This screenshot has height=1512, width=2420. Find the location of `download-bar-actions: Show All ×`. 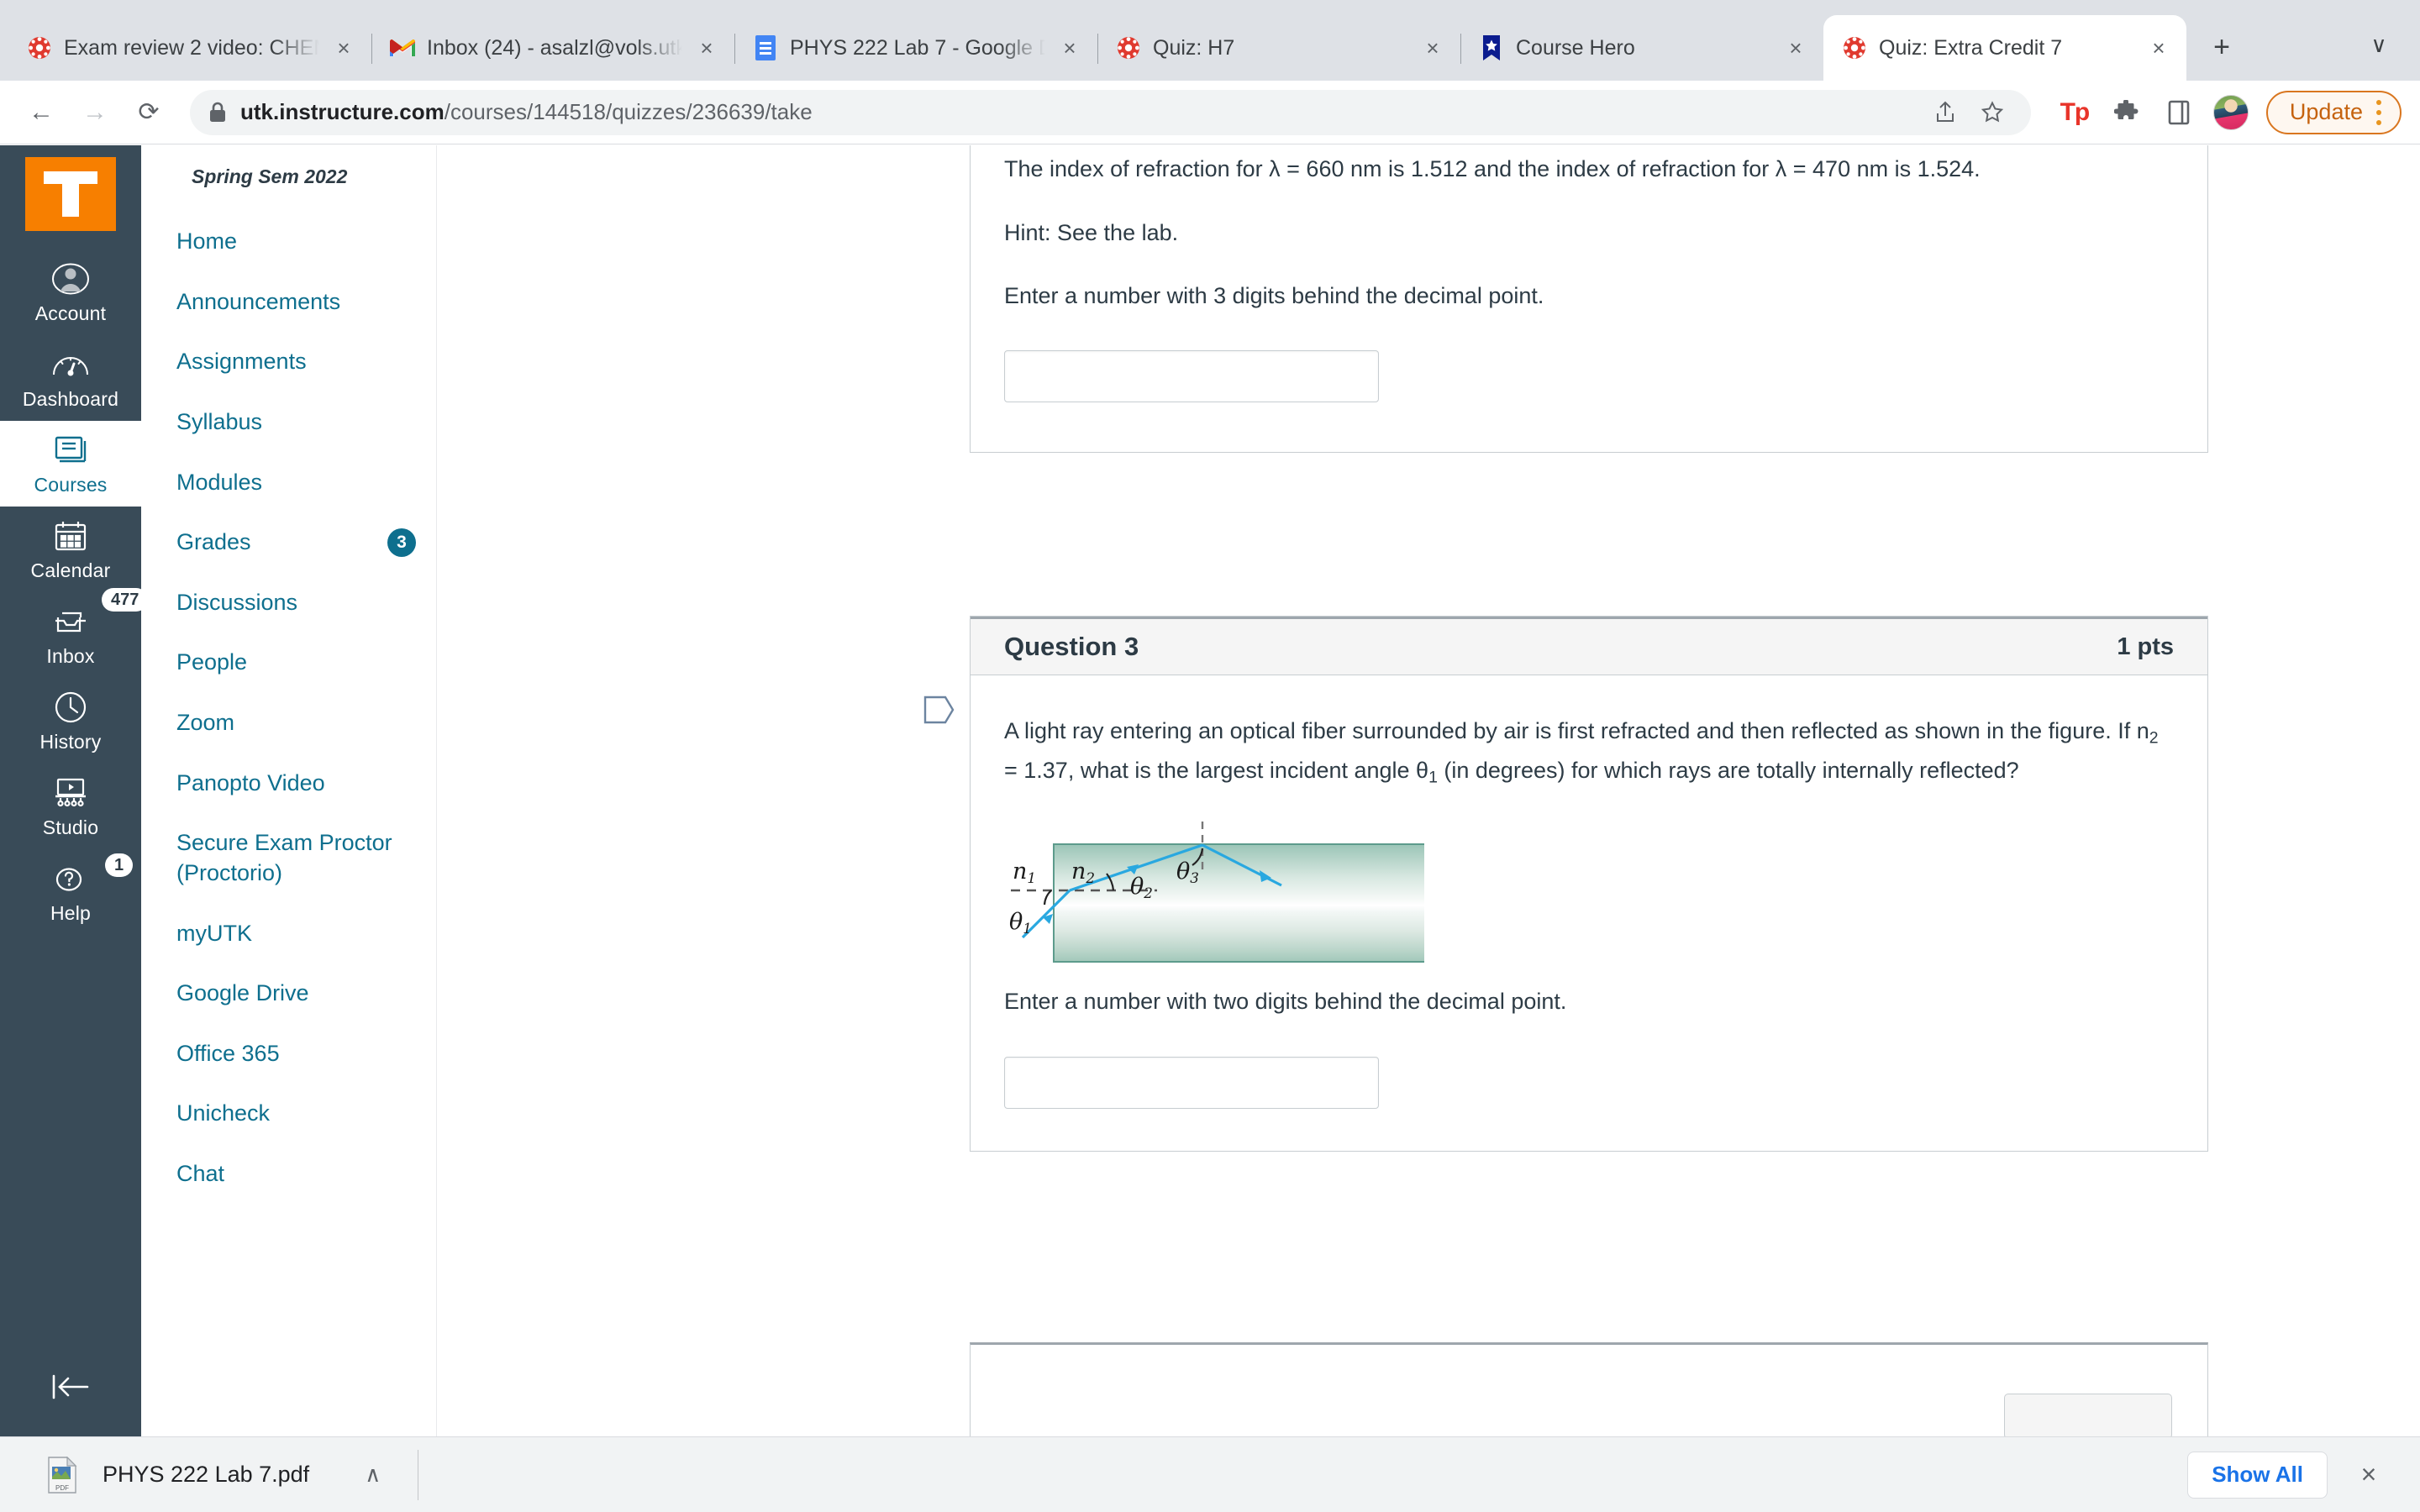

download-bar-actions: Show All × is located at coordinates (2289, 1475).